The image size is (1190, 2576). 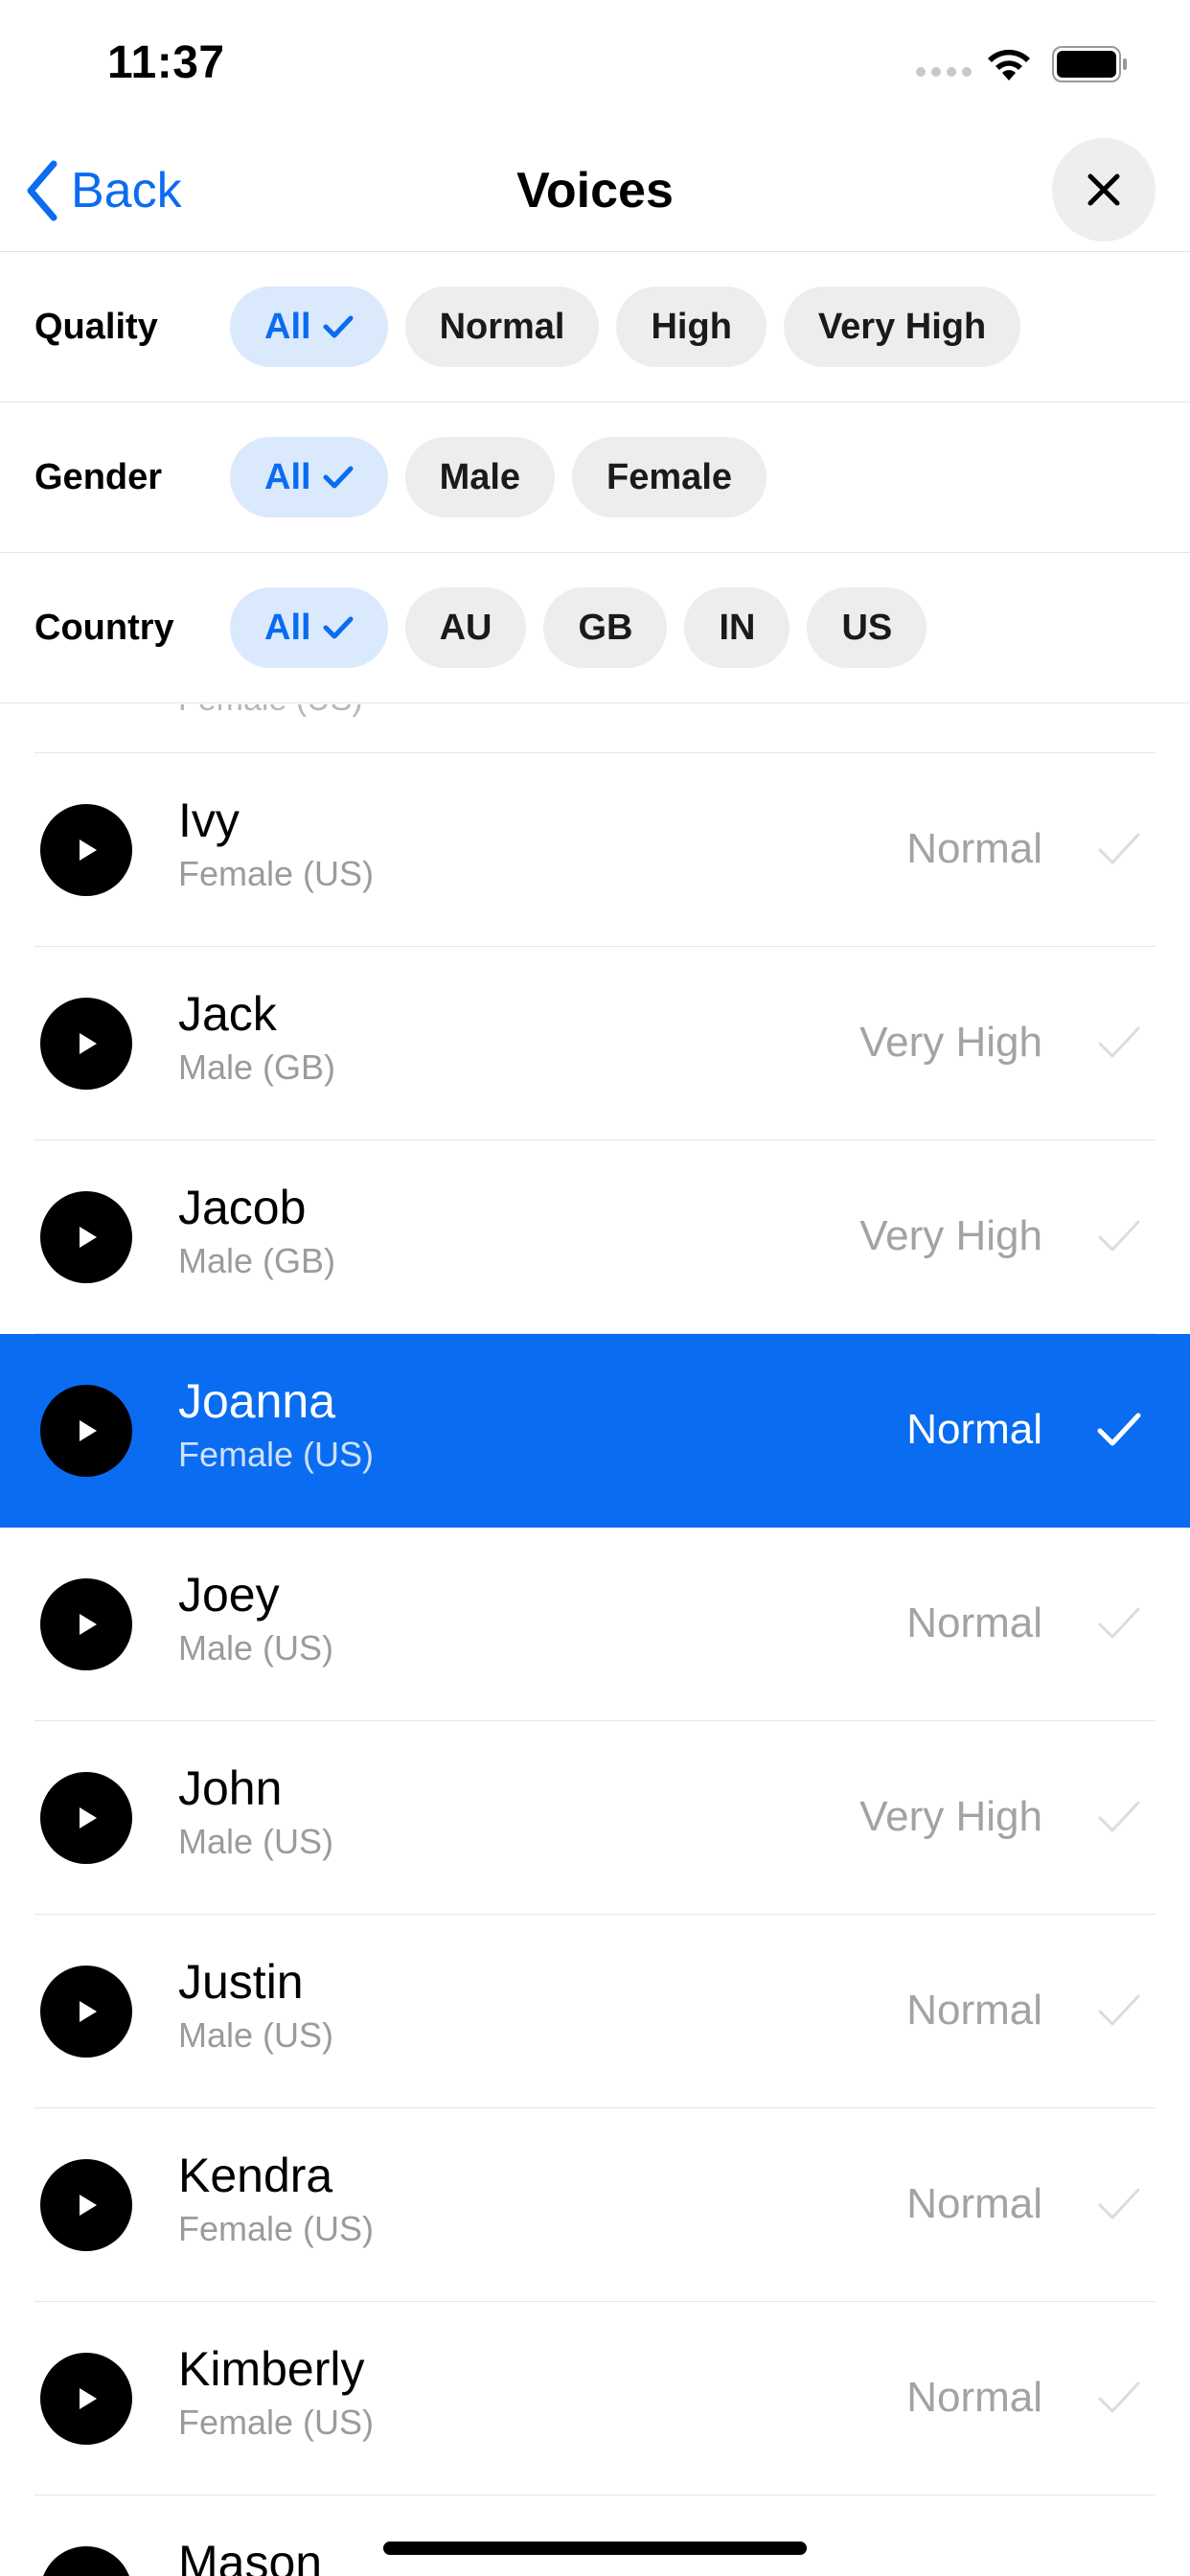 I want to click on country-chip-gb: GB, so click(x=606, y=627).